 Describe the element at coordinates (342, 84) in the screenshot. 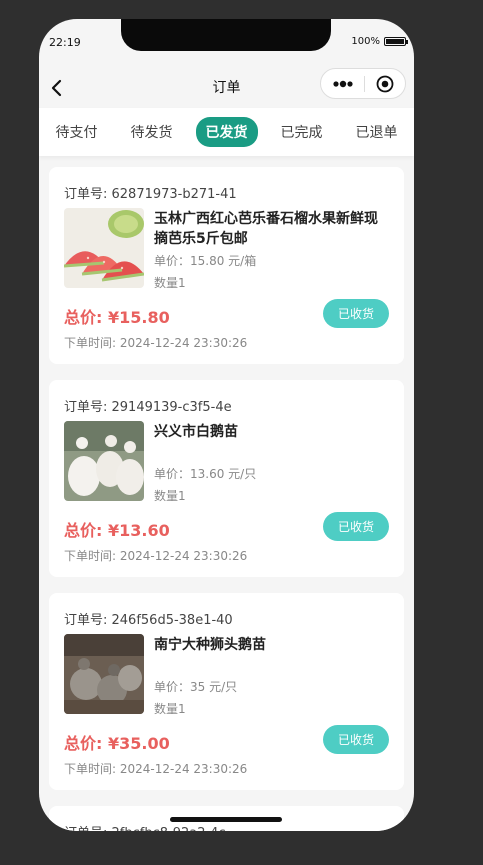

I see `more-dots-icon` at that location.